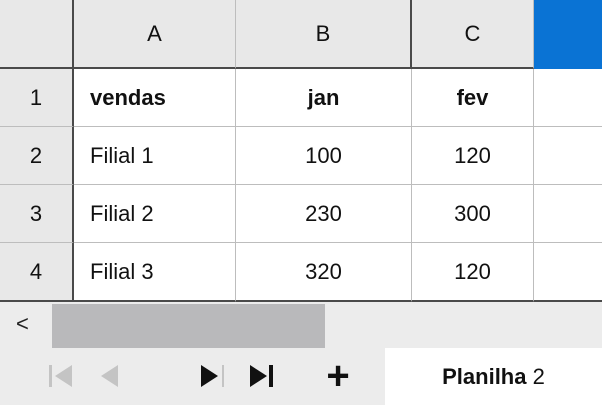  Describe the element at coordinates (155, 272) in the screenshot. I see `cell-a4: Filial 3` at that location.